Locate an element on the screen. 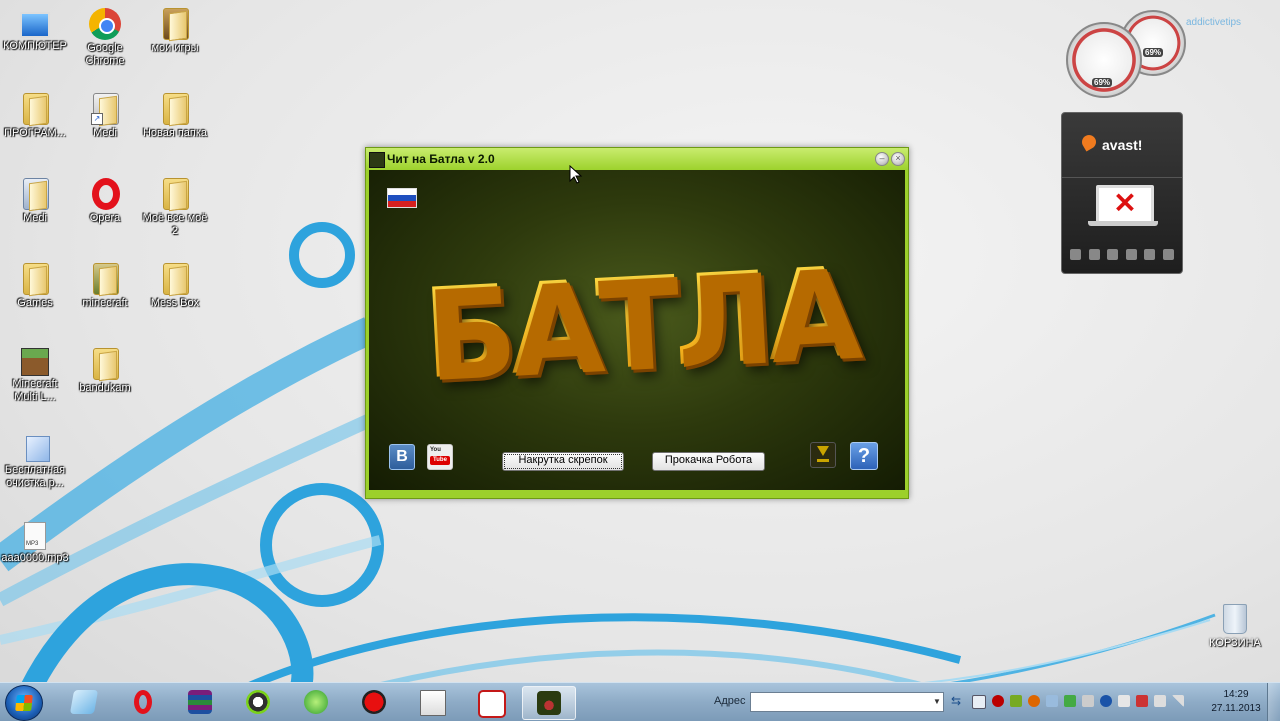 The height and width of the screenshot is (721, 1280). close-button: × is located at coordinates (898, 159).